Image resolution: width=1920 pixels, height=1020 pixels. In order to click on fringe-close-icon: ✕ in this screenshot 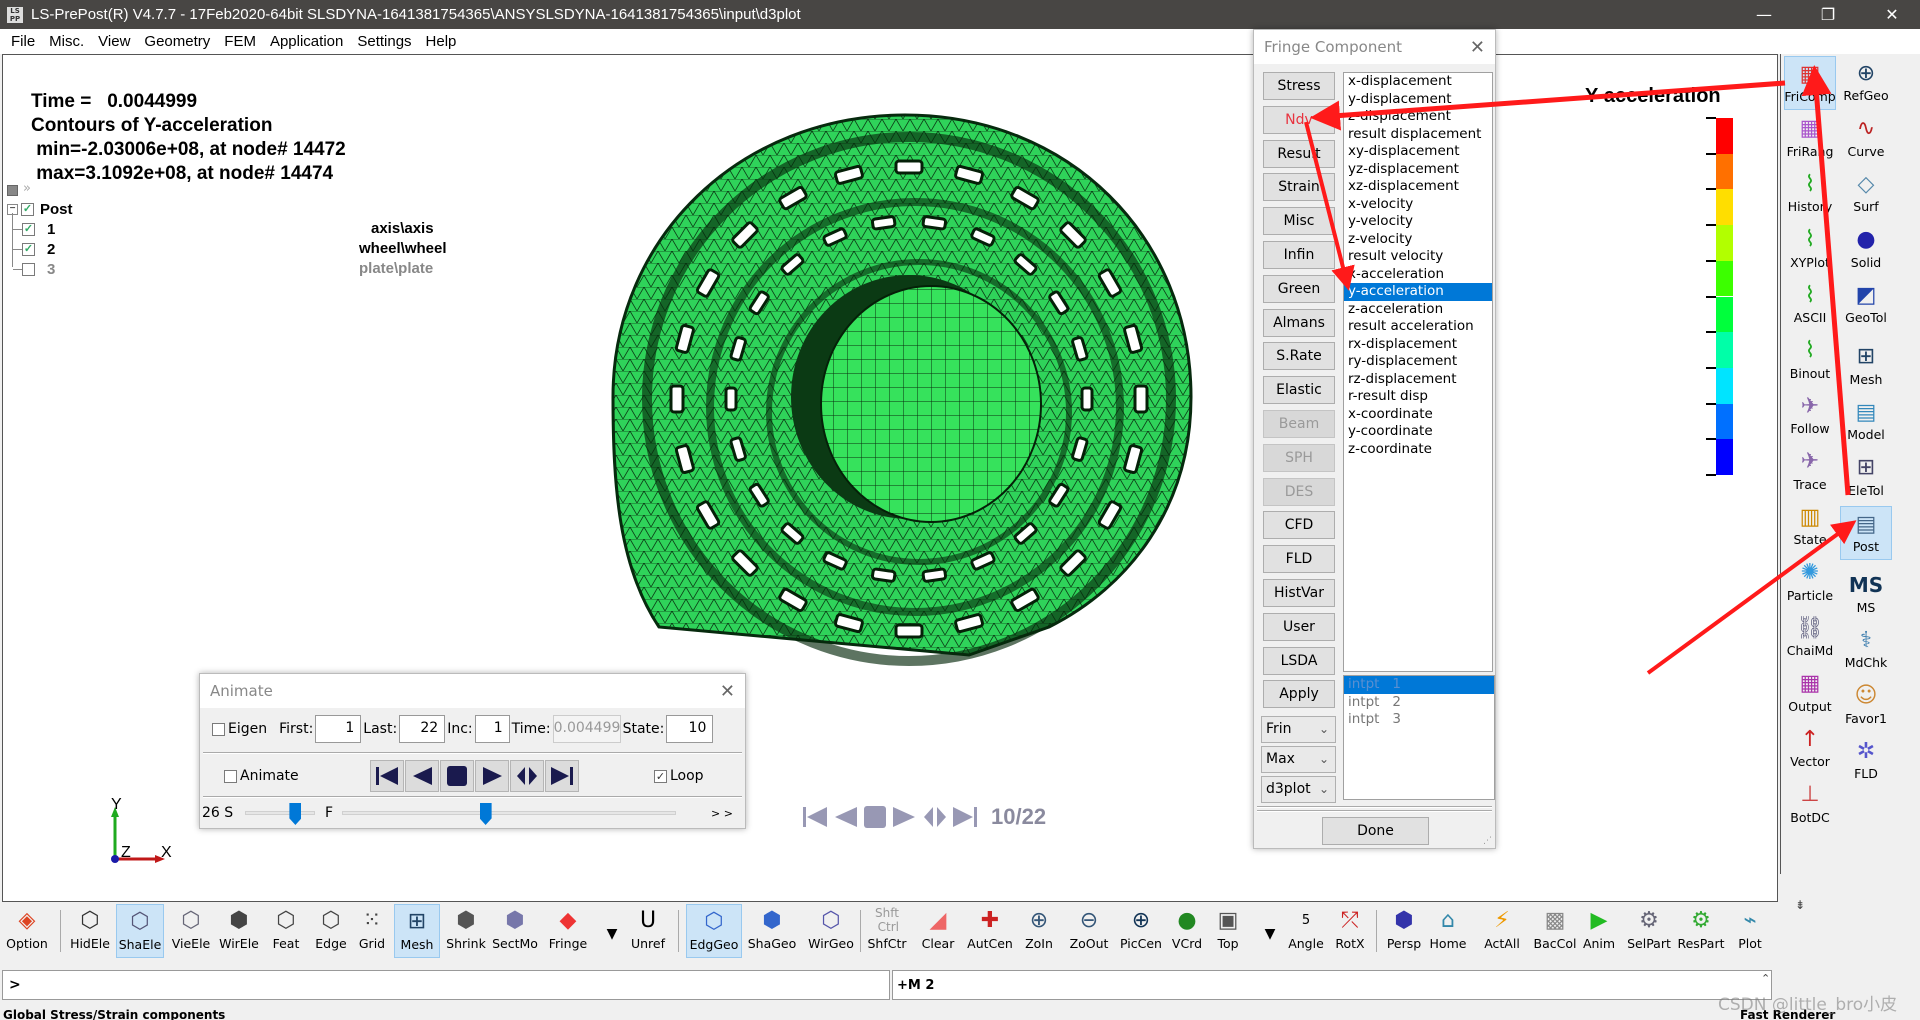, I will do `click(1477, 47)`.